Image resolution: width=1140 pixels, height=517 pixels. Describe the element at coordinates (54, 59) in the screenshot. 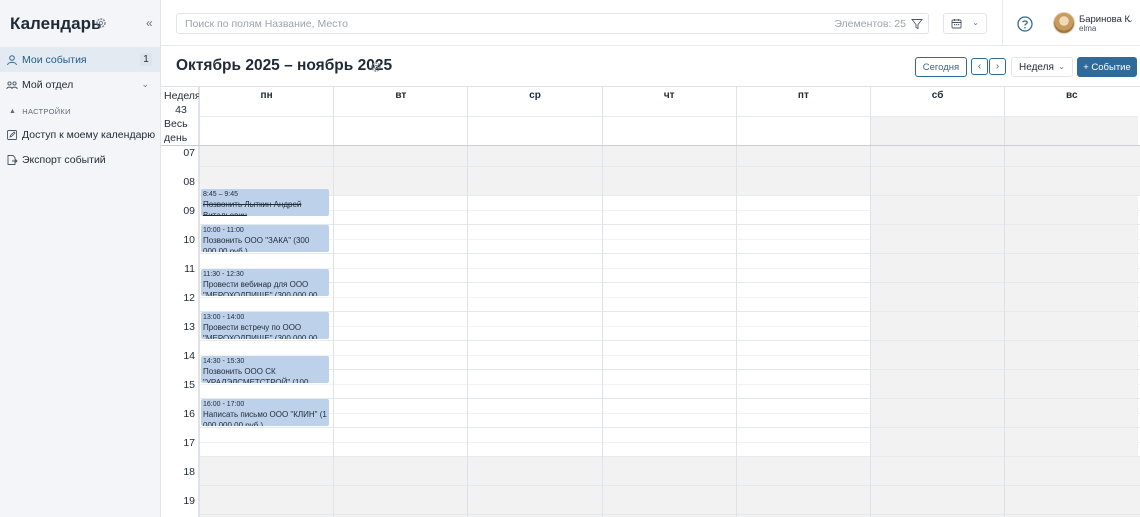

I see `sidebar-item-label: Мои события` at that location.